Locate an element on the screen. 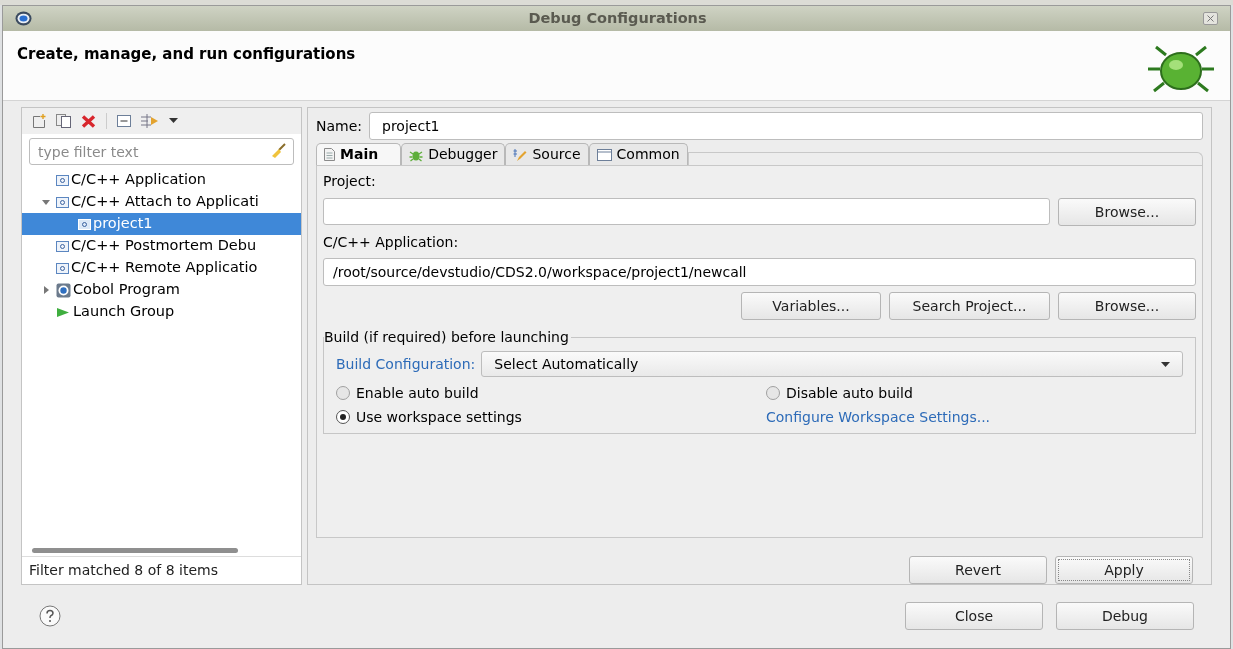 Image resolution: width=1233 pixels, height=649 pixels. application-label: C/C++ Application: is located at coordinates (391, 242).